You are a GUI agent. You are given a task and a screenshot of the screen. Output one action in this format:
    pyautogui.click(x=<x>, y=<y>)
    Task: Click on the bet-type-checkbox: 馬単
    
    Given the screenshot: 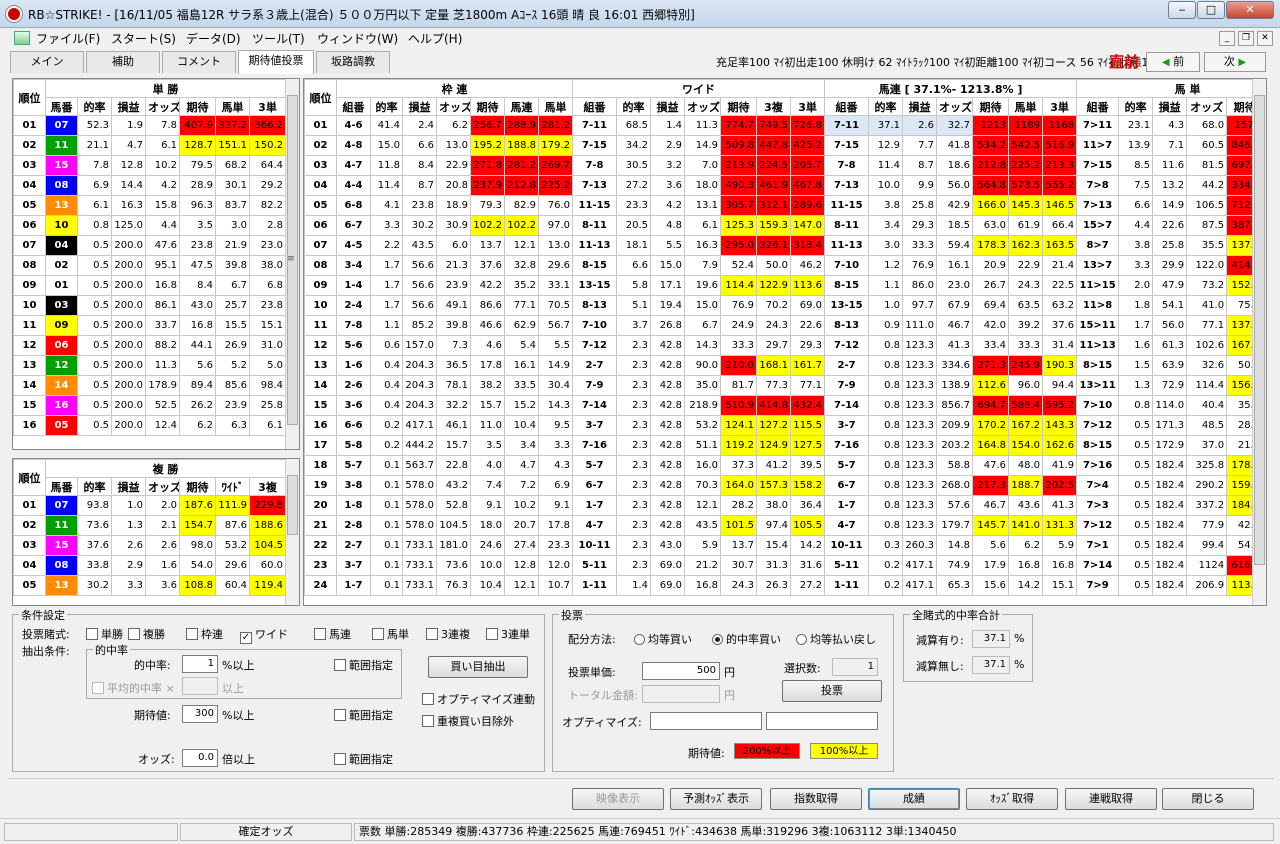 What is the action you would take?
    pyautogui.click(x=390, y=634)
    